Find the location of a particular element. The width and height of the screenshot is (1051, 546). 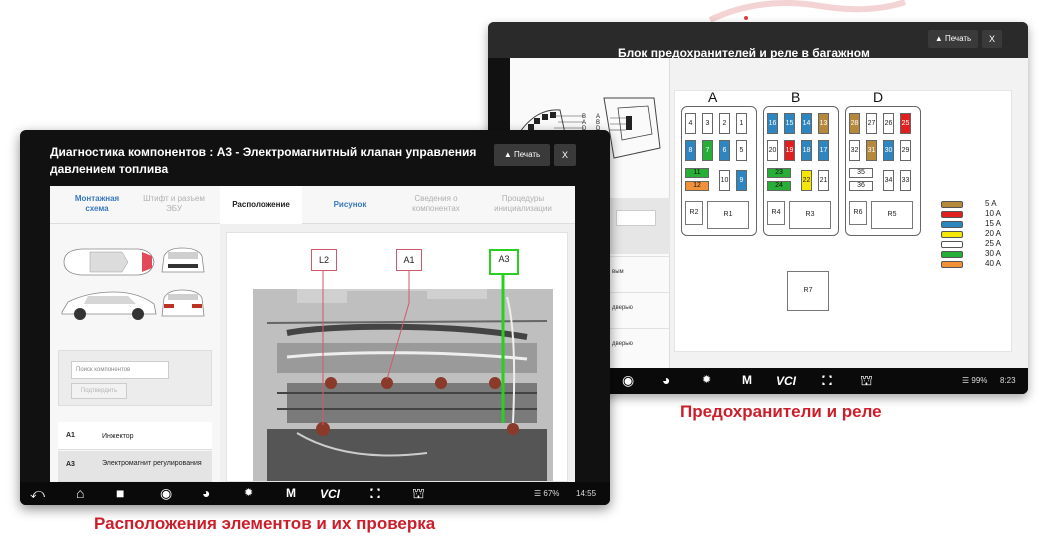

legend-swatch is located at coordinates (952, 264).